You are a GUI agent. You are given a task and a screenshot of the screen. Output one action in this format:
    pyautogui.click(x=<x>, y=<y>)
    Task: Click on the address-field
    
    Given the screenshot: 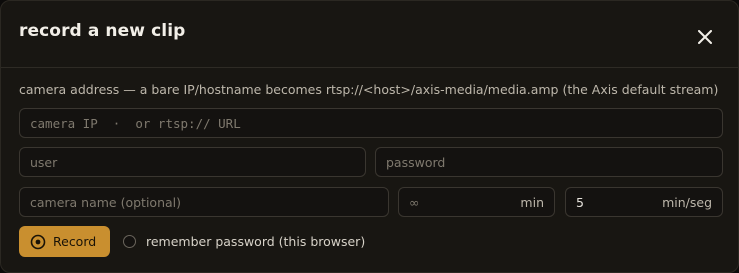 What is the action you would take?
    pyautogui.click(x=371, y=123)
    